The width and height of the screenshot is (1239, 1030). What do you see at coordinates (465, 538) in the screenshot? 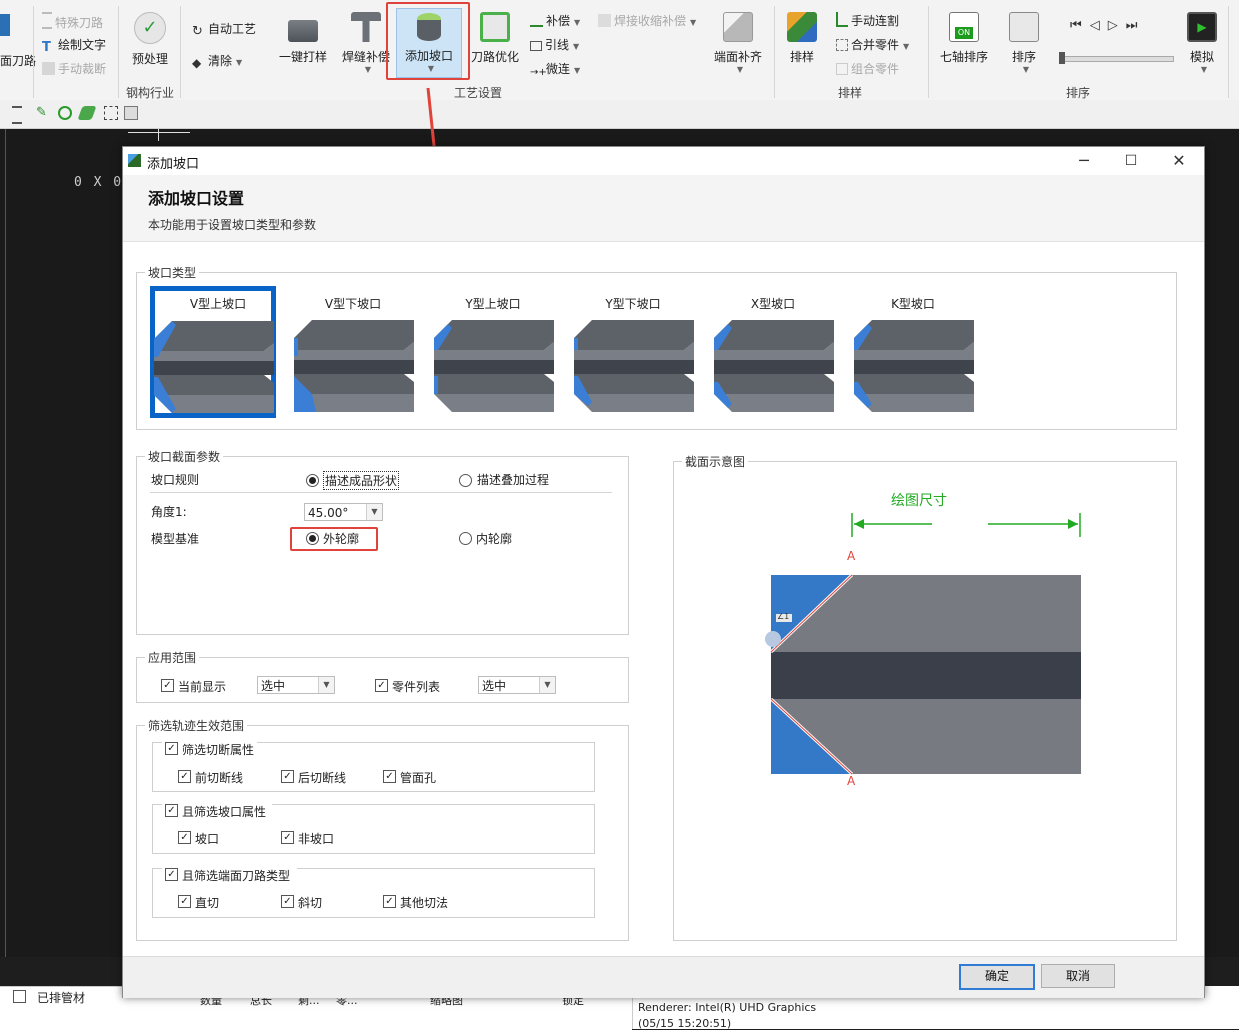
I see `inner-contour-radio` at bounding box center [465, 538].